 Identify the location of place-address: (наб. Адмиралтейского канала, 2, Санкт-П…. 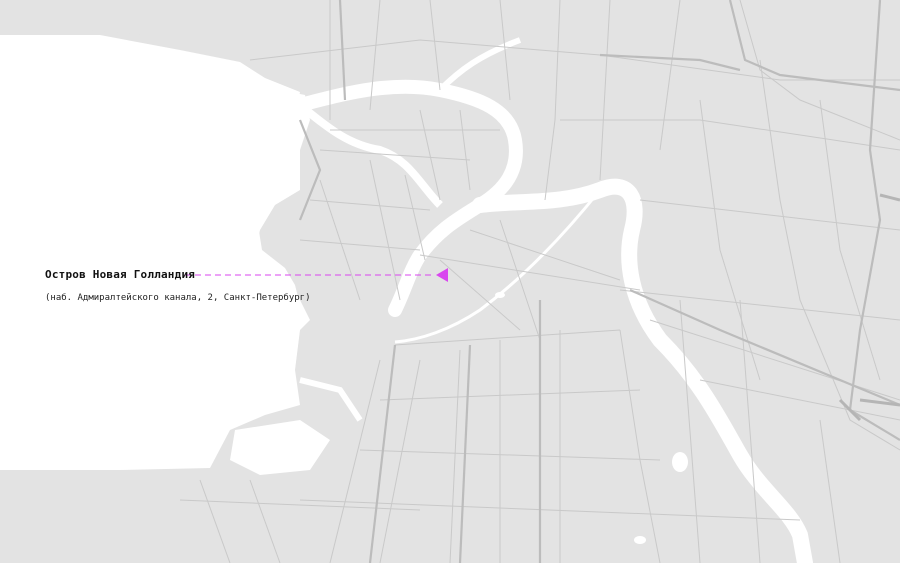
(178, 298).